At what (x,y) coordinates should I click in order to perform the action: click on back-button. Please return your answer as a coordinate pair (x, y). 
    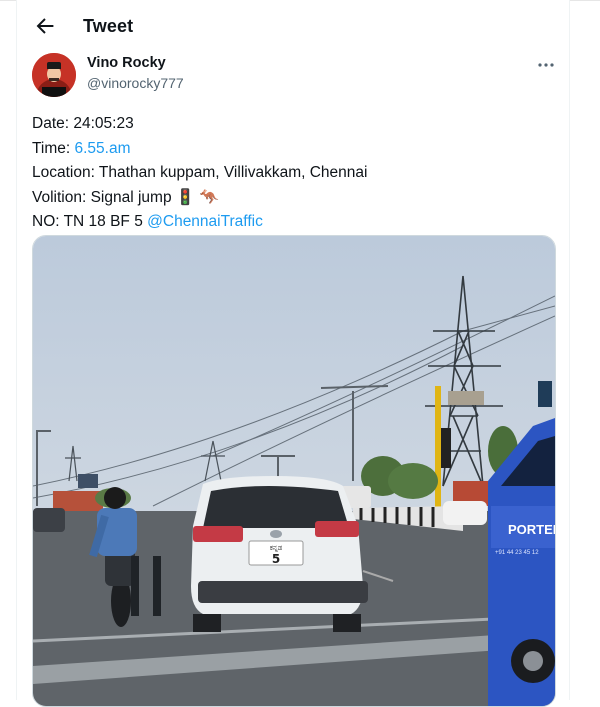
    Looking at the image, I should click on (45, 26).